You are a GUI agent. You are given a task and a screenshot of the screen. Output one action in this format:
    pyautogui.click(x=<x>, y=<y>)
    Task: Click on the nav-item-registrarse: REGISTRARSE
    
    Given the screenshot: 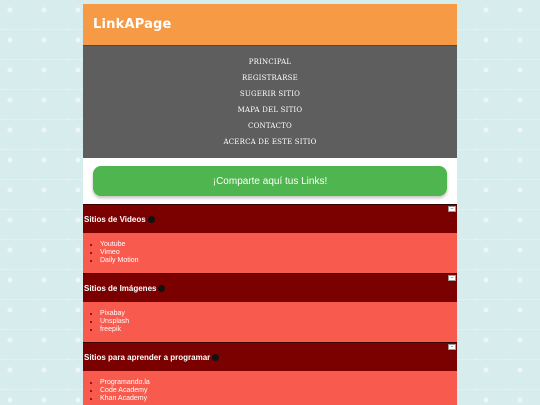 What is the action you would take?
    pyautogui.click(x=270, y=78)
    